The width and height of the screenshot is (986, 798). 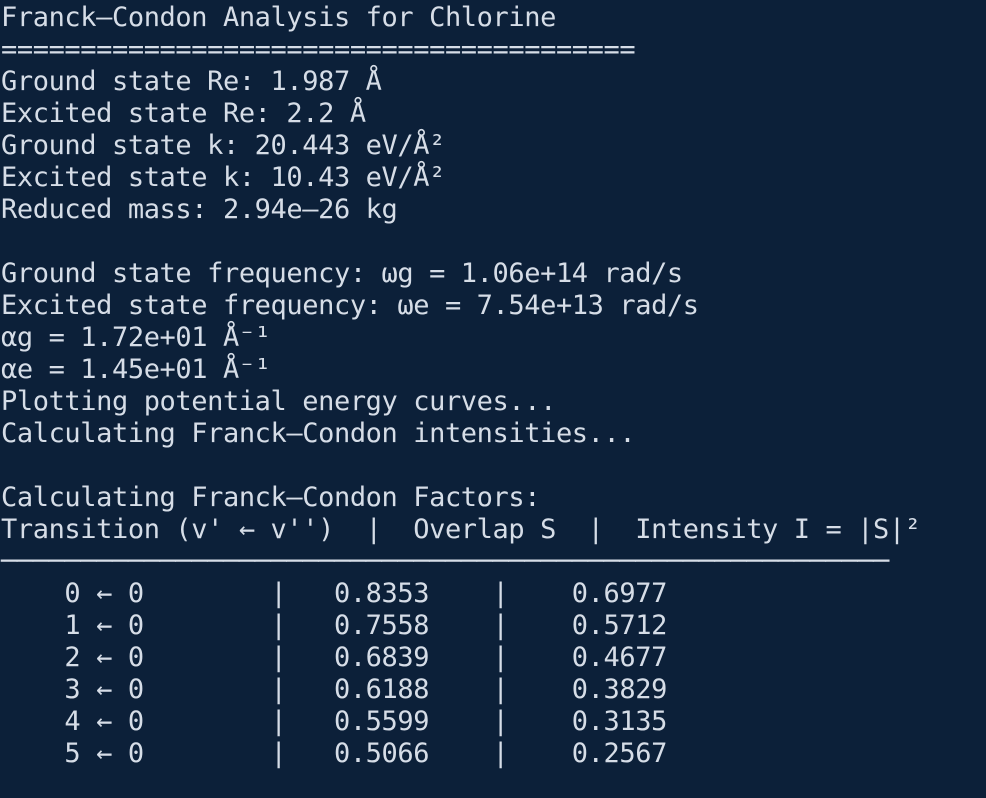 What do you see at coordinates (334, 657) in the screenshot?
I see `table-row: 2 ← 0 | 0.6839 | 0.4677` at bounding box center [334, 657].